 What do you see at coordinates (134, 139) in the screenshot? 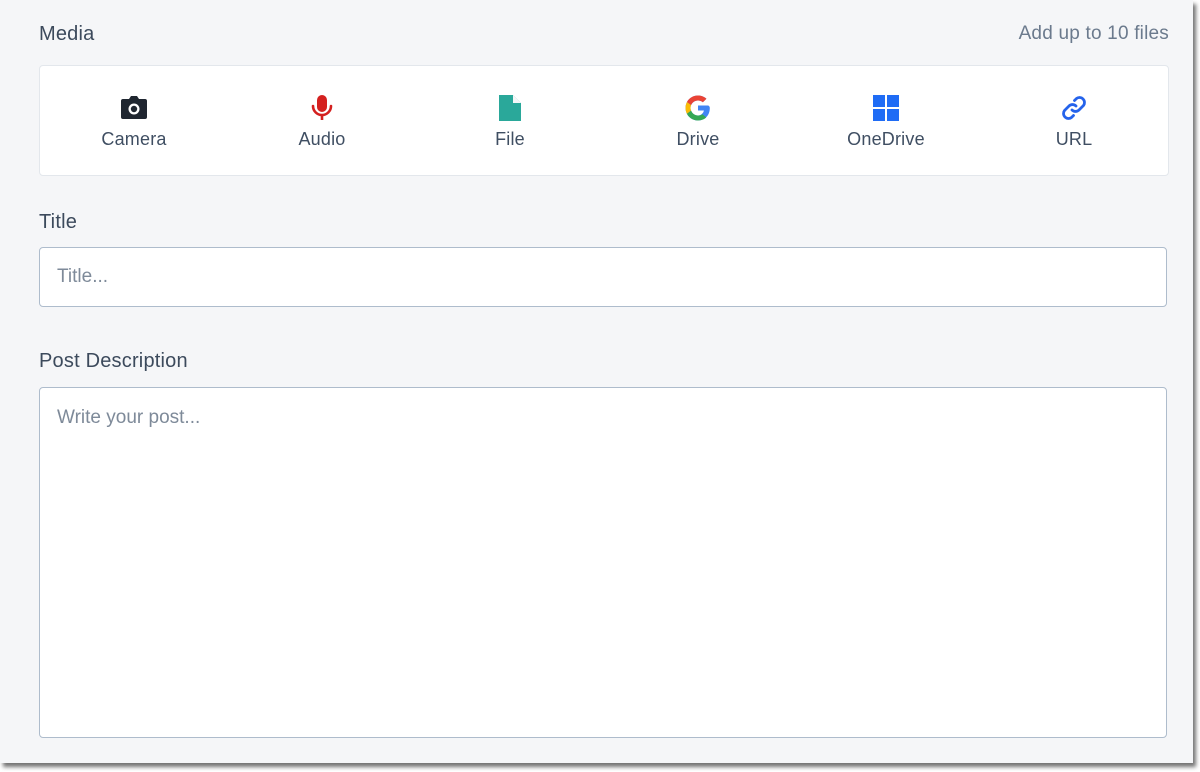
I see `media-option-label: Camera` at bounding box center [134, 139].